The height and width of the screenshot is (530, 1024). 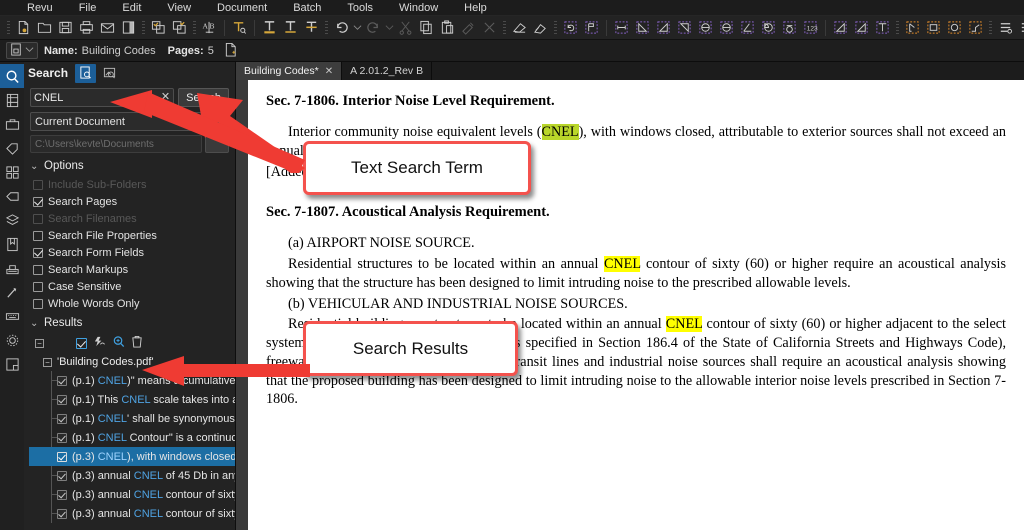 What do you see at coordinates (768, 27) in the screenshot?
I see `radius-icon` at bounding box center [768, 27].